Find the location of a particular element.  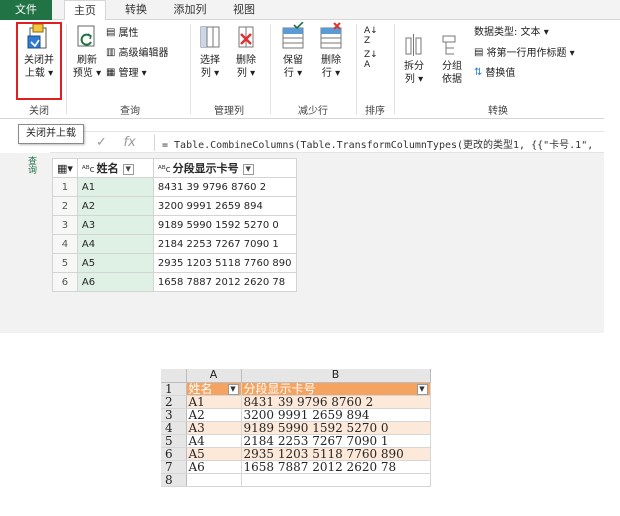

remove-rows-button: 删除 行 ▾ is located at coordinates (331, 51).